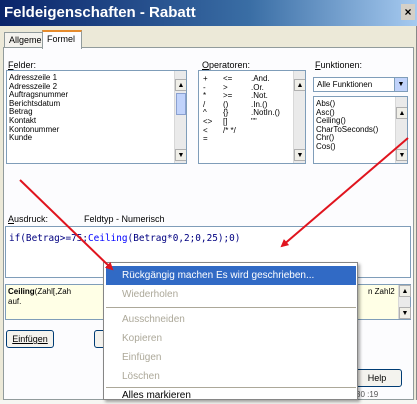 This screenshot has width=417, height=404. I want to click on menu-item-redo: Wiederholen, so click(231, 294).